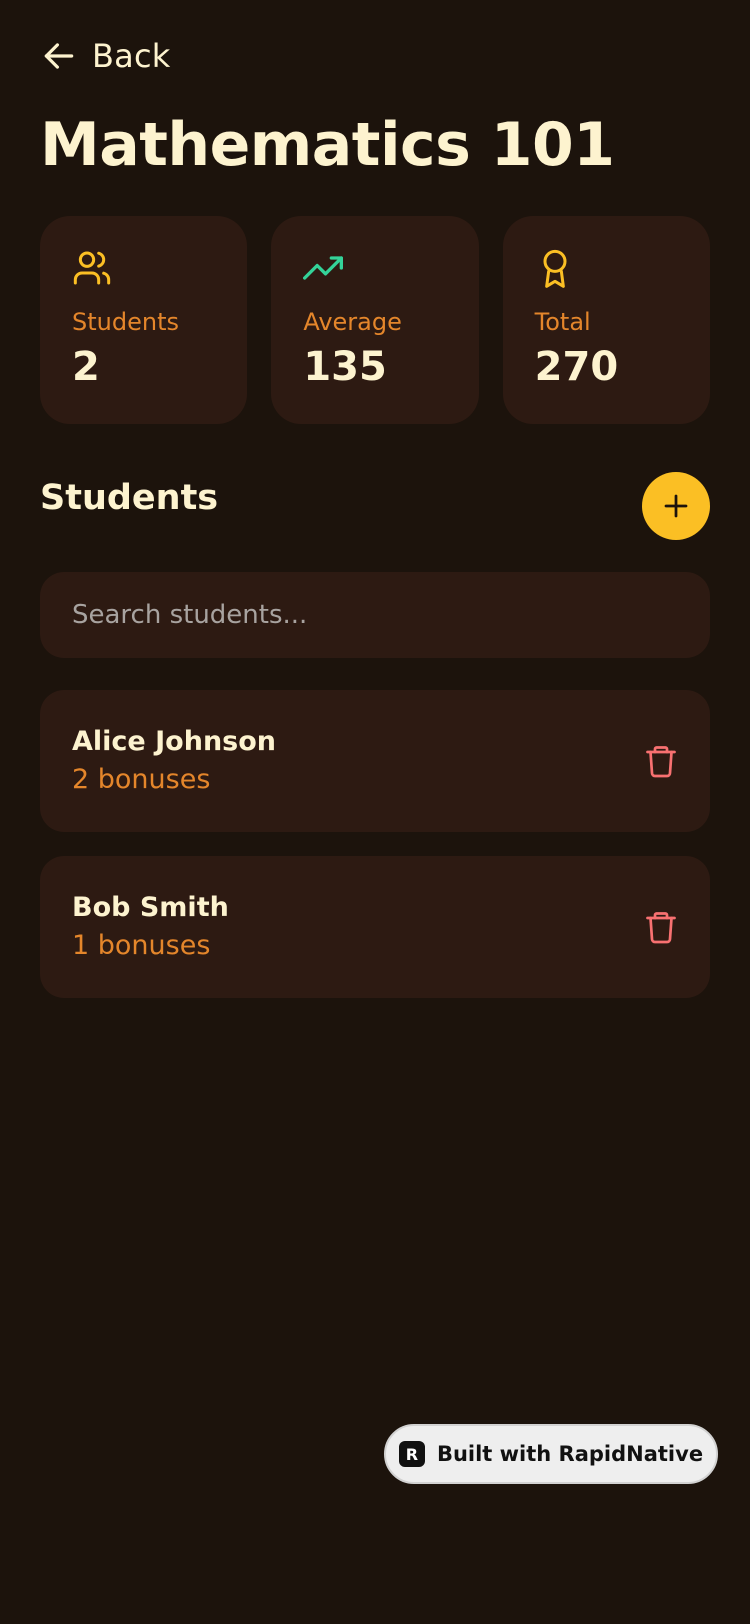  I want to click on stats-row: Students 2 Average 135 Total 270, so click(375, 320).